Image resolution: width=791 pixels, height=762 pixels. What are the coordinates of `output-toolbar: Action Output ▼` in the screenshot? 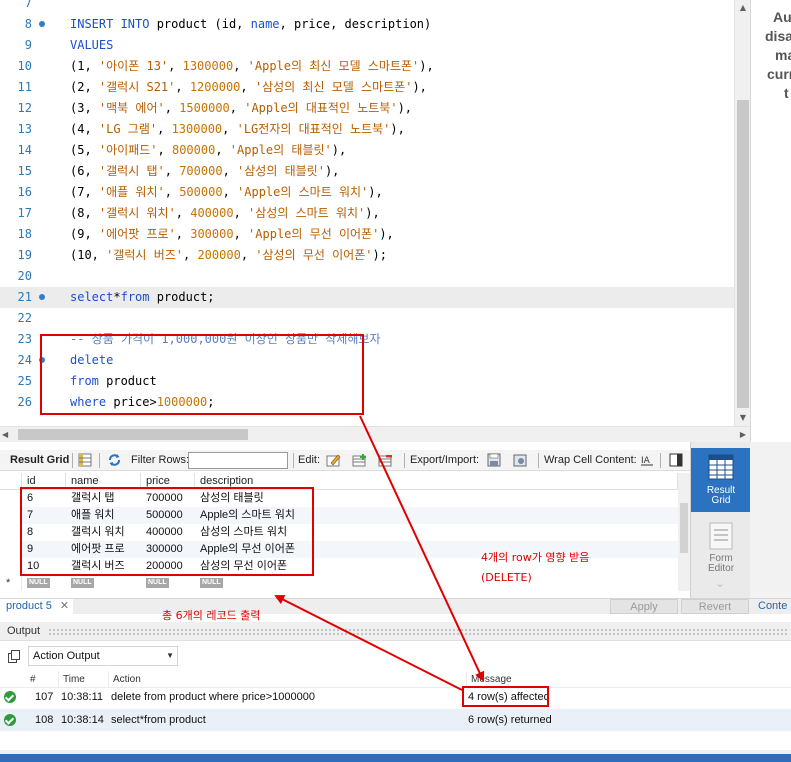 It's located at (395, 656).